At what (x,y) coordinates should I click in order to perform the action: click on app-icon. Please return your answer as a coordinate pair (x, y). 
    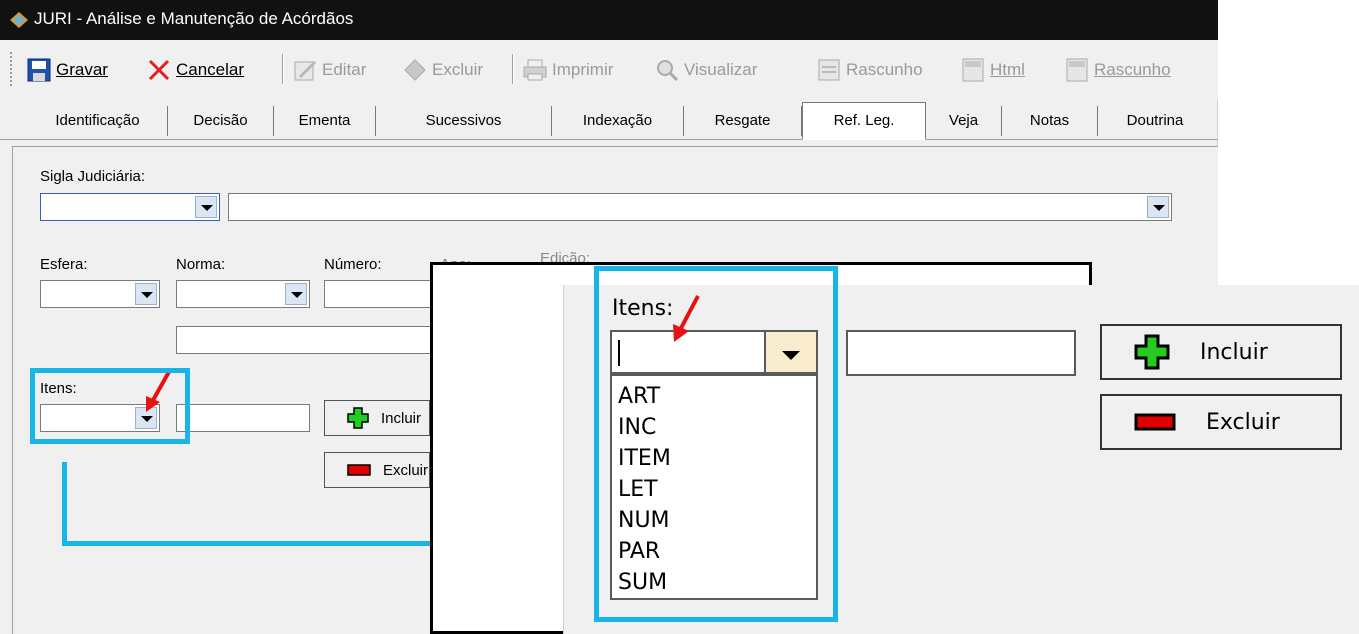
    Looking at the image, I should click on (19, 20).